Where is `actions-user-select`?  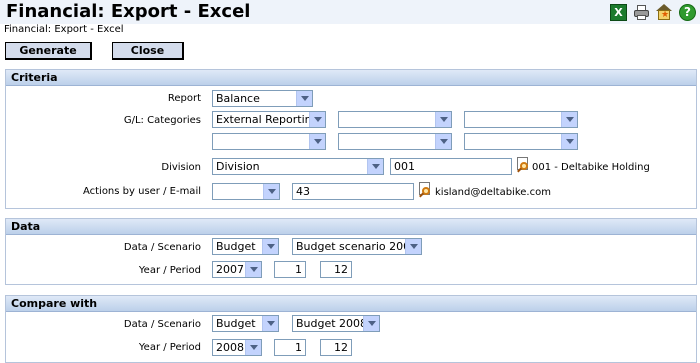 actions-user-select is located at coordinates (246, 191).